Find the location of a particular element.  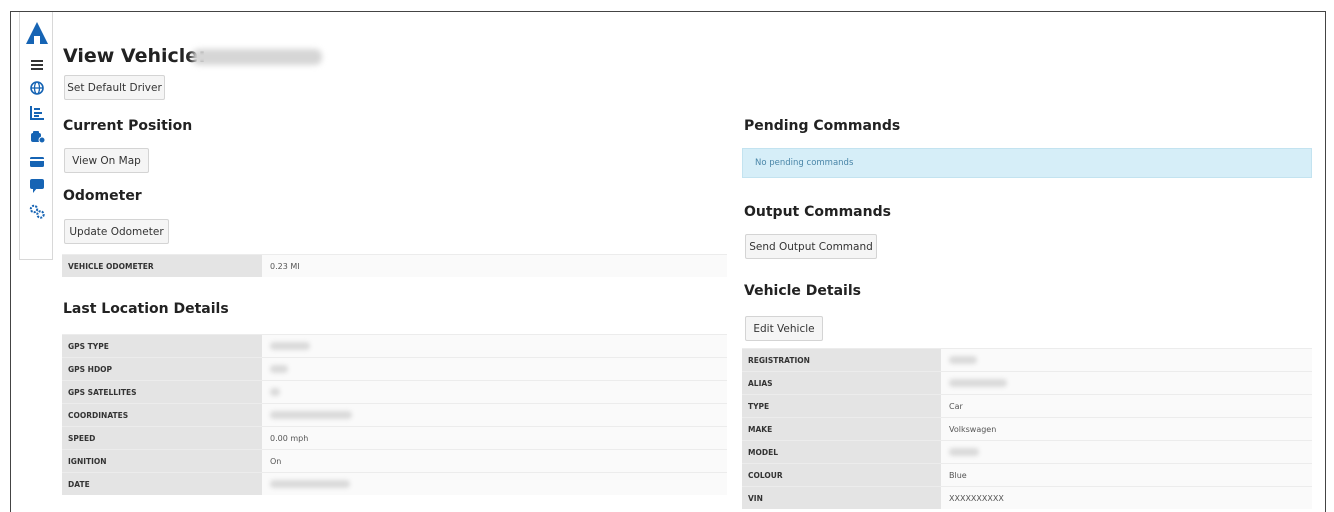

table-row: IGNITION On is located at coordinates (394, 460).